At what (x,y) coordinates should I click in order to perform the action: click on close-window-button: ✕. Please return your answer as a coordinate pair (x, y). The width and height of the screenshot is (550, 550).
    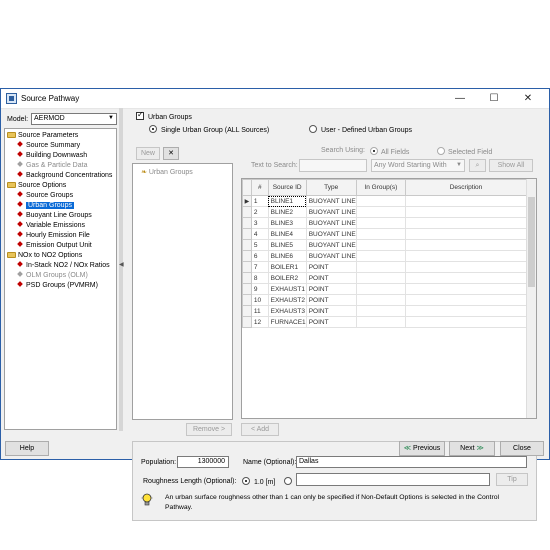
    Looking at the image, I should click on (528, 99).